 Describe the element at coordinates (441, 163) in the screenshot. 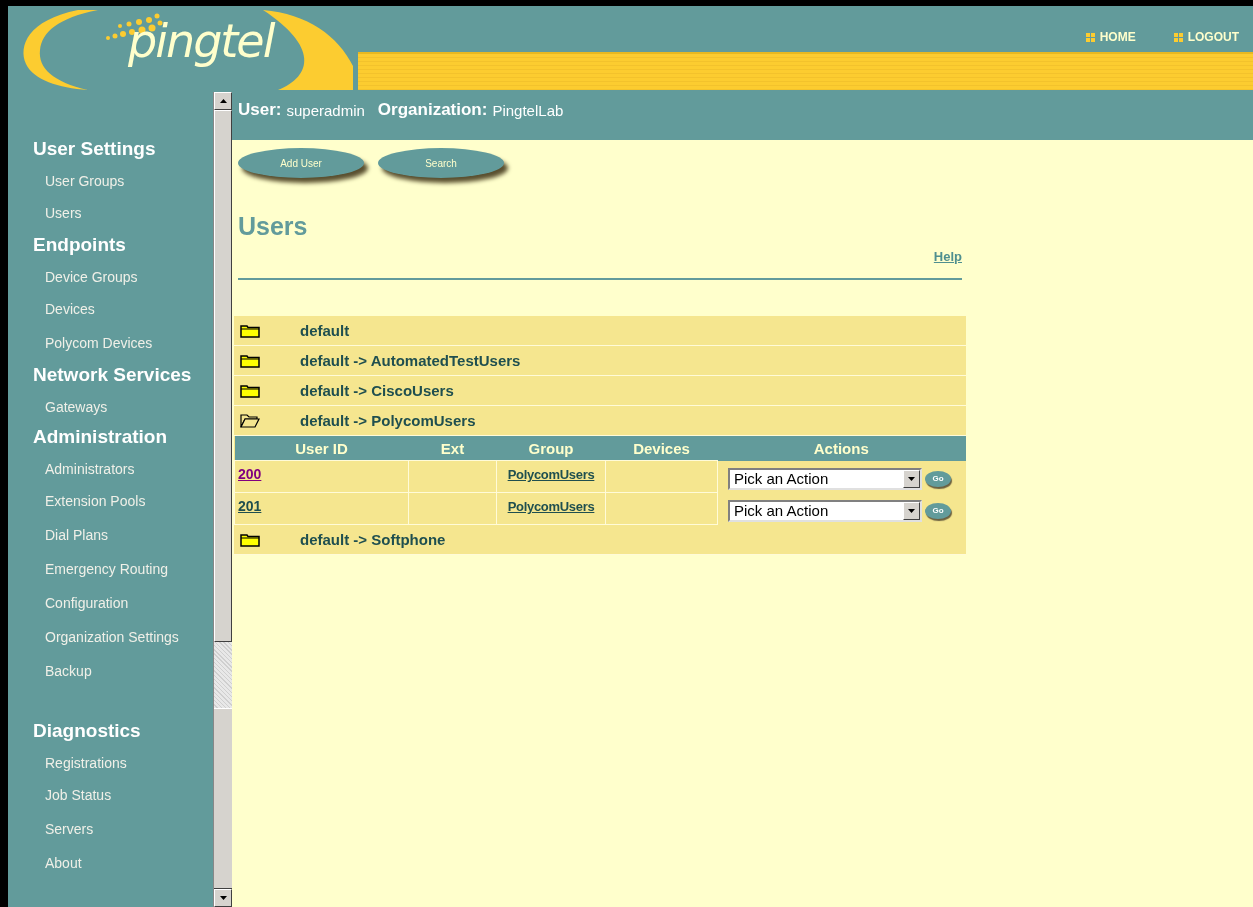

I see `oval-button: Search` at that location.